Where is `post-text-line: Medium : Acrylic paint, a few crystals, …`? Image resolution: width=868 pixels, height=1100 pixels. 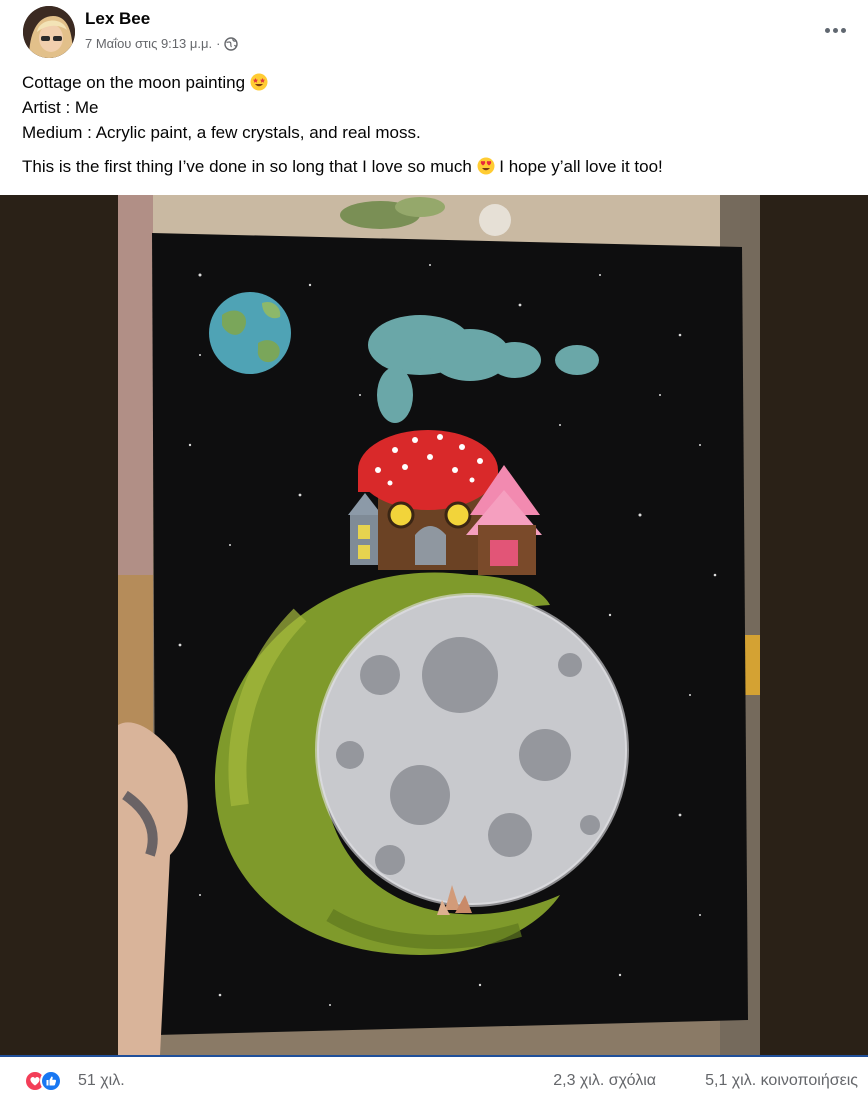
post-text-line: Medium : Acrylic paint, a few crystals, … is located at coordinates (221, 132).